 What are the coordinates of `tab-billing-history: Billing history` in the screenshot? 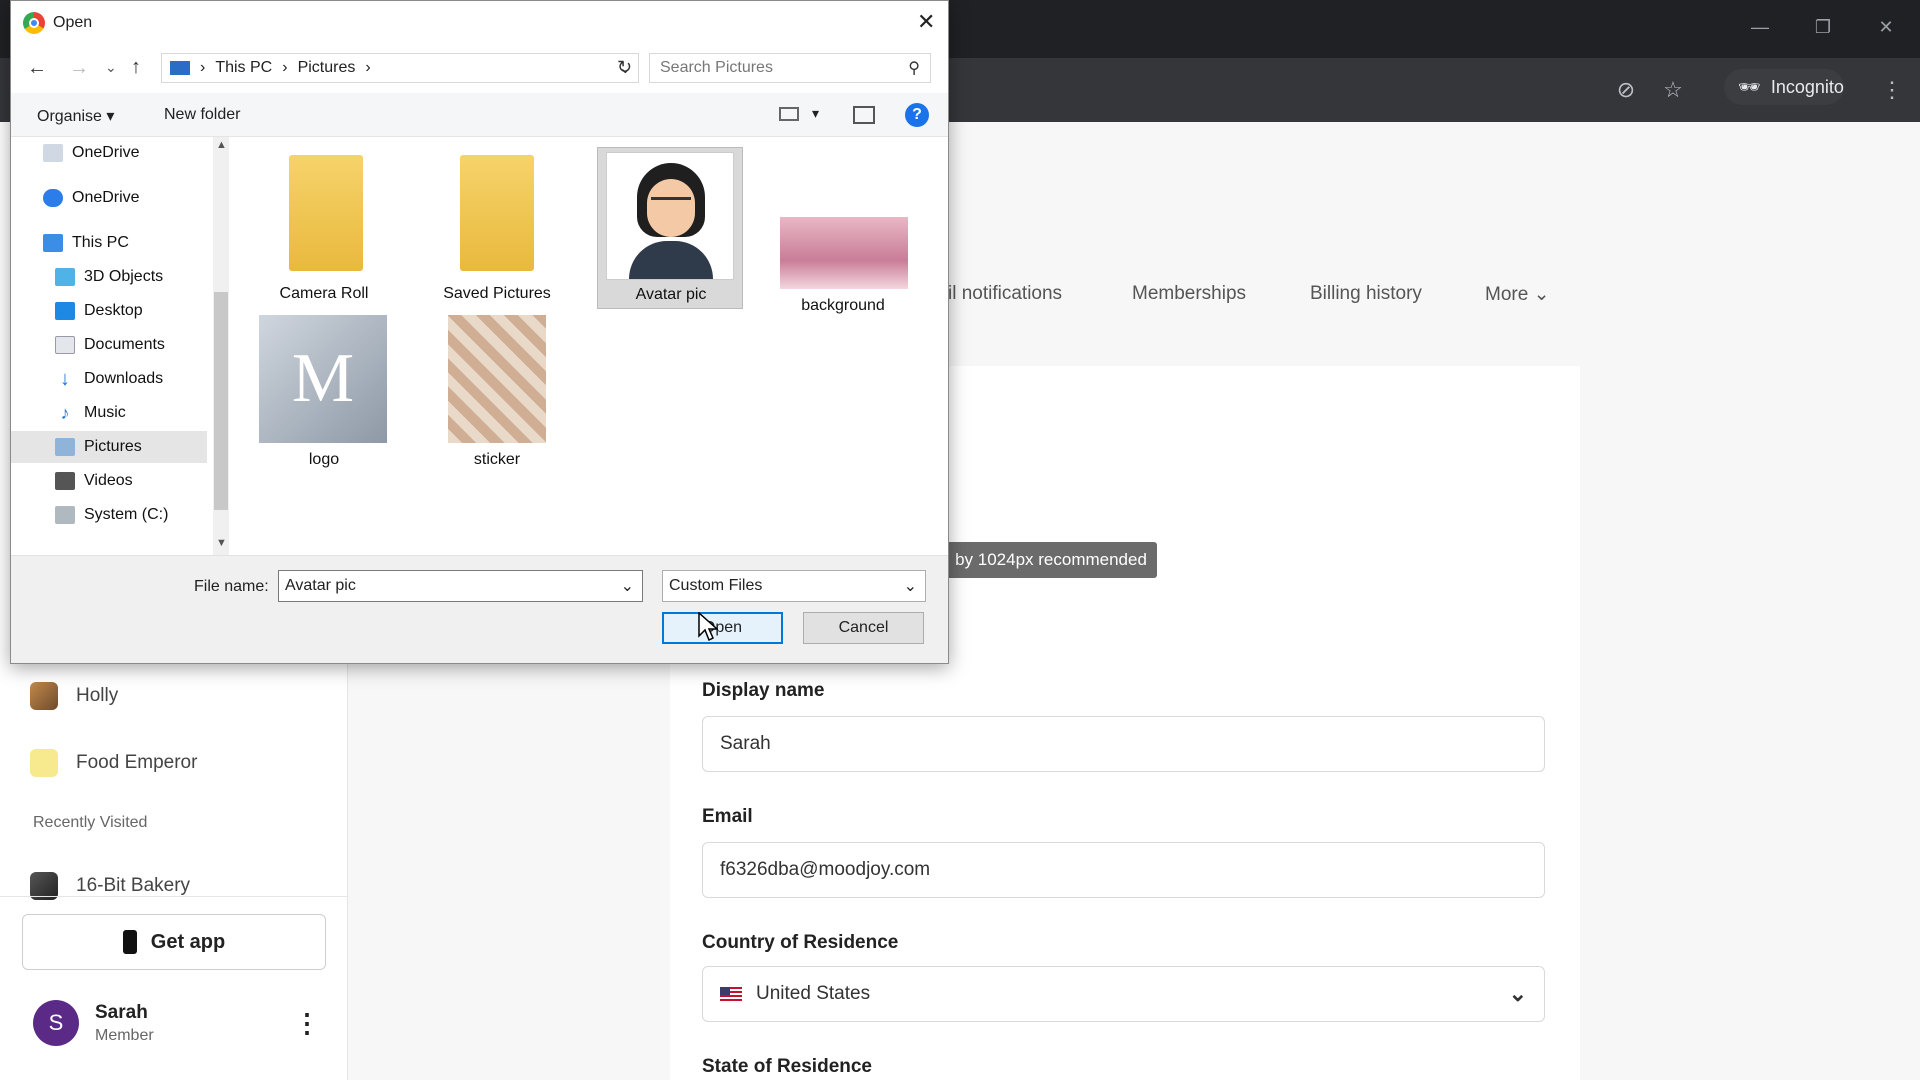 It's located at (1366, 294).